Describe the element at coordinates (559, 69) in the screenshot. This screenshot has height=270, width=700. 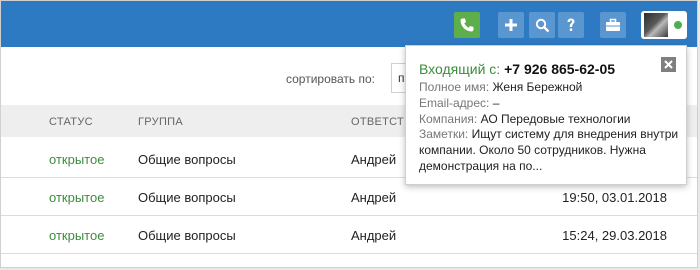
I see `caller-phone: +7 926 865-62-05` at that location.